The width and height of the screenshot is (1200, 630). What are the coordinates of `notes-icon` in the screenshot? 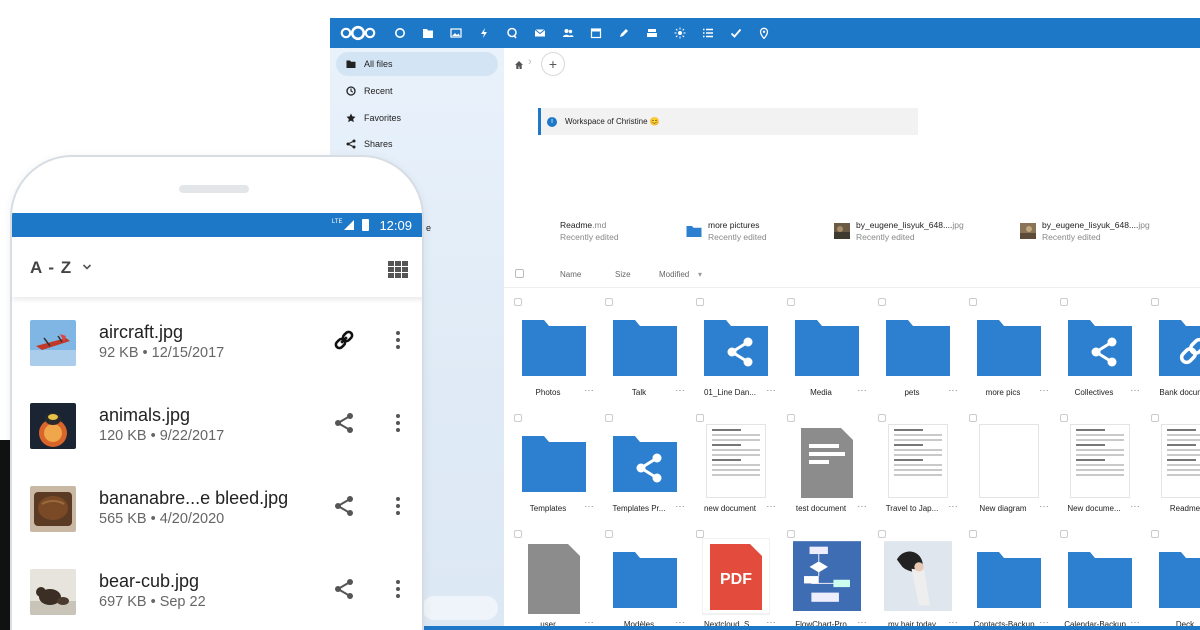 It's located at (624, 33).